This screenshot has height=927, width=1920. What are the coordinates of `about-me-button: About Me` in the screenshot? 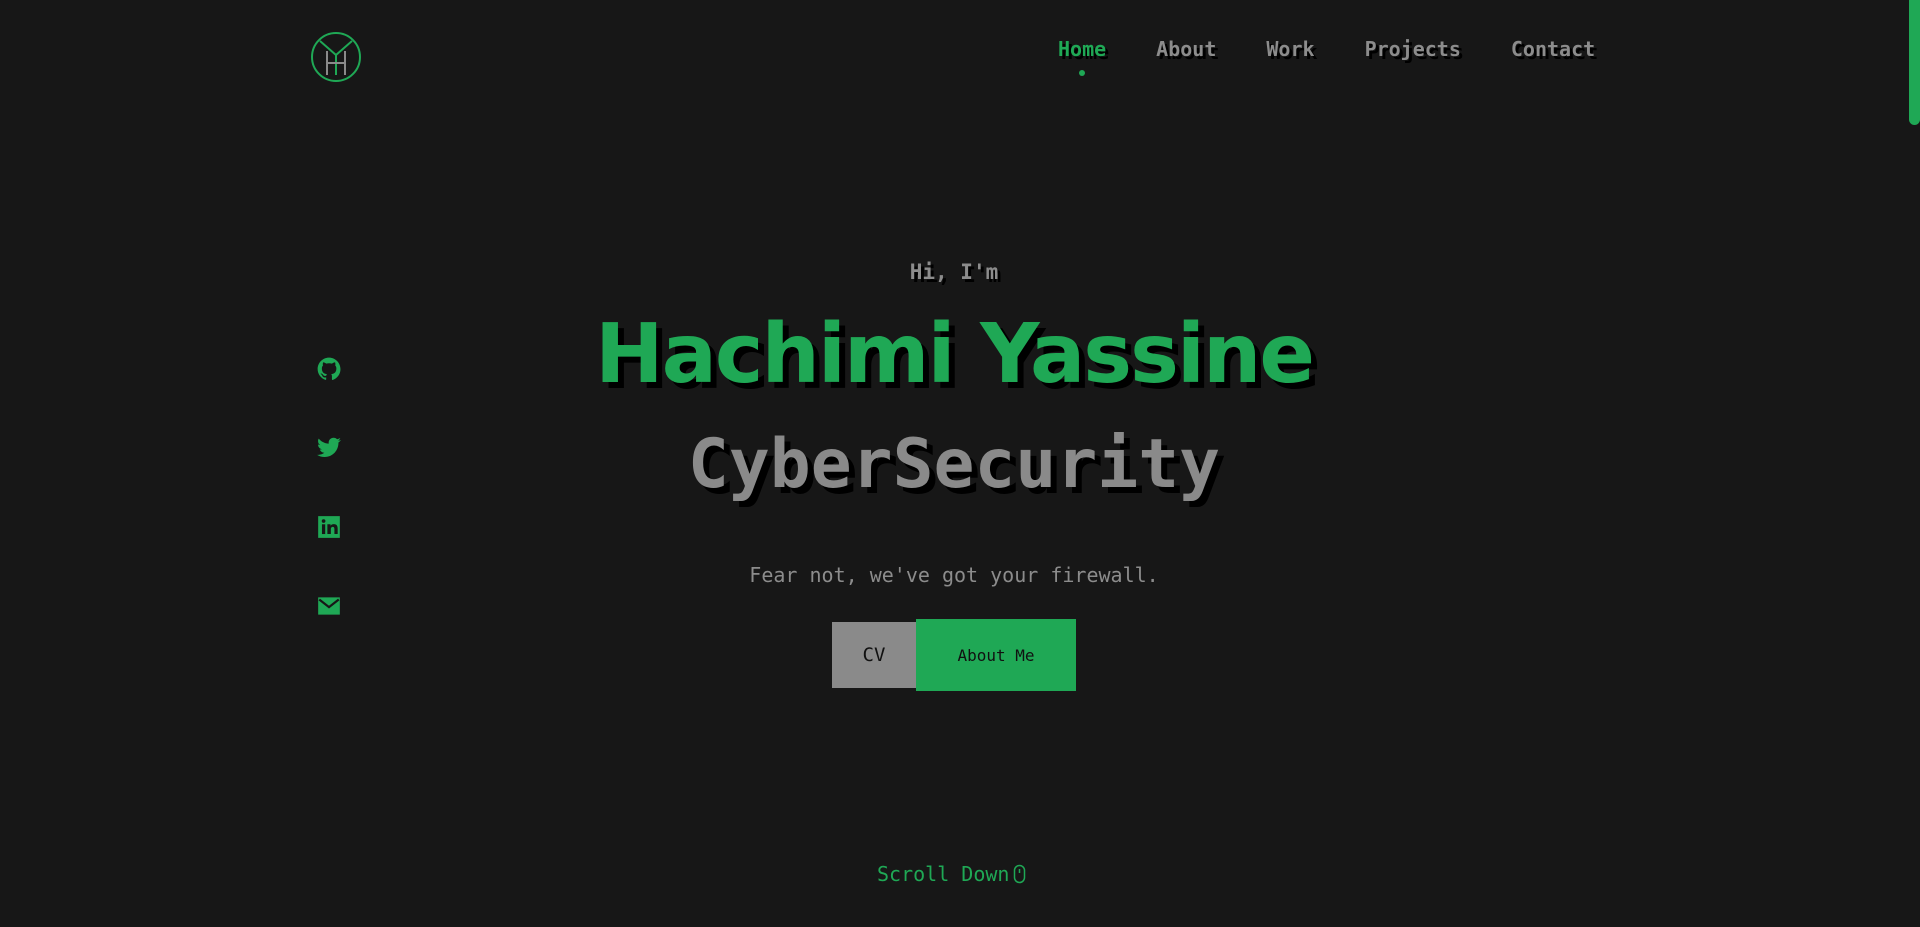 It's located at (996, 655).